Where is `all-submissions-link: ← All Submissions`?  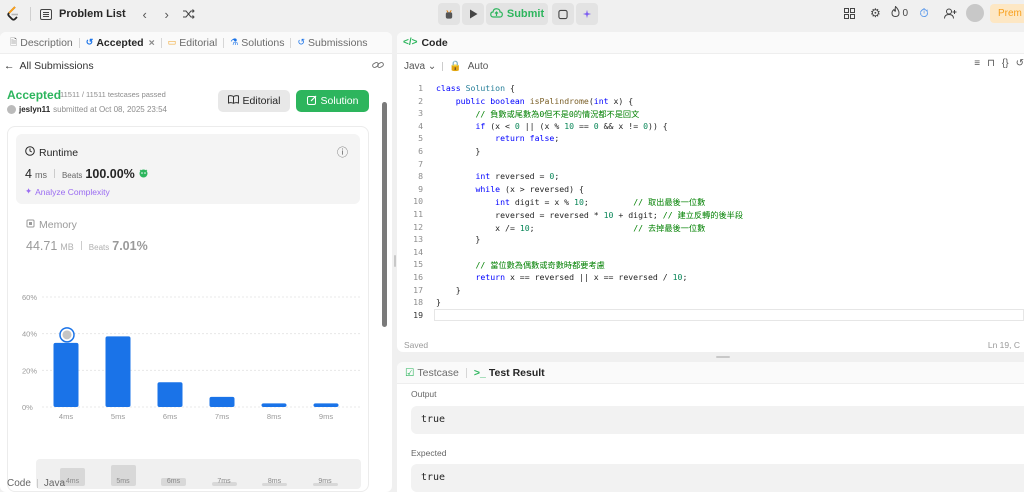 all-submissions-link: ← All Submissions is located at coordinates (49, 66).